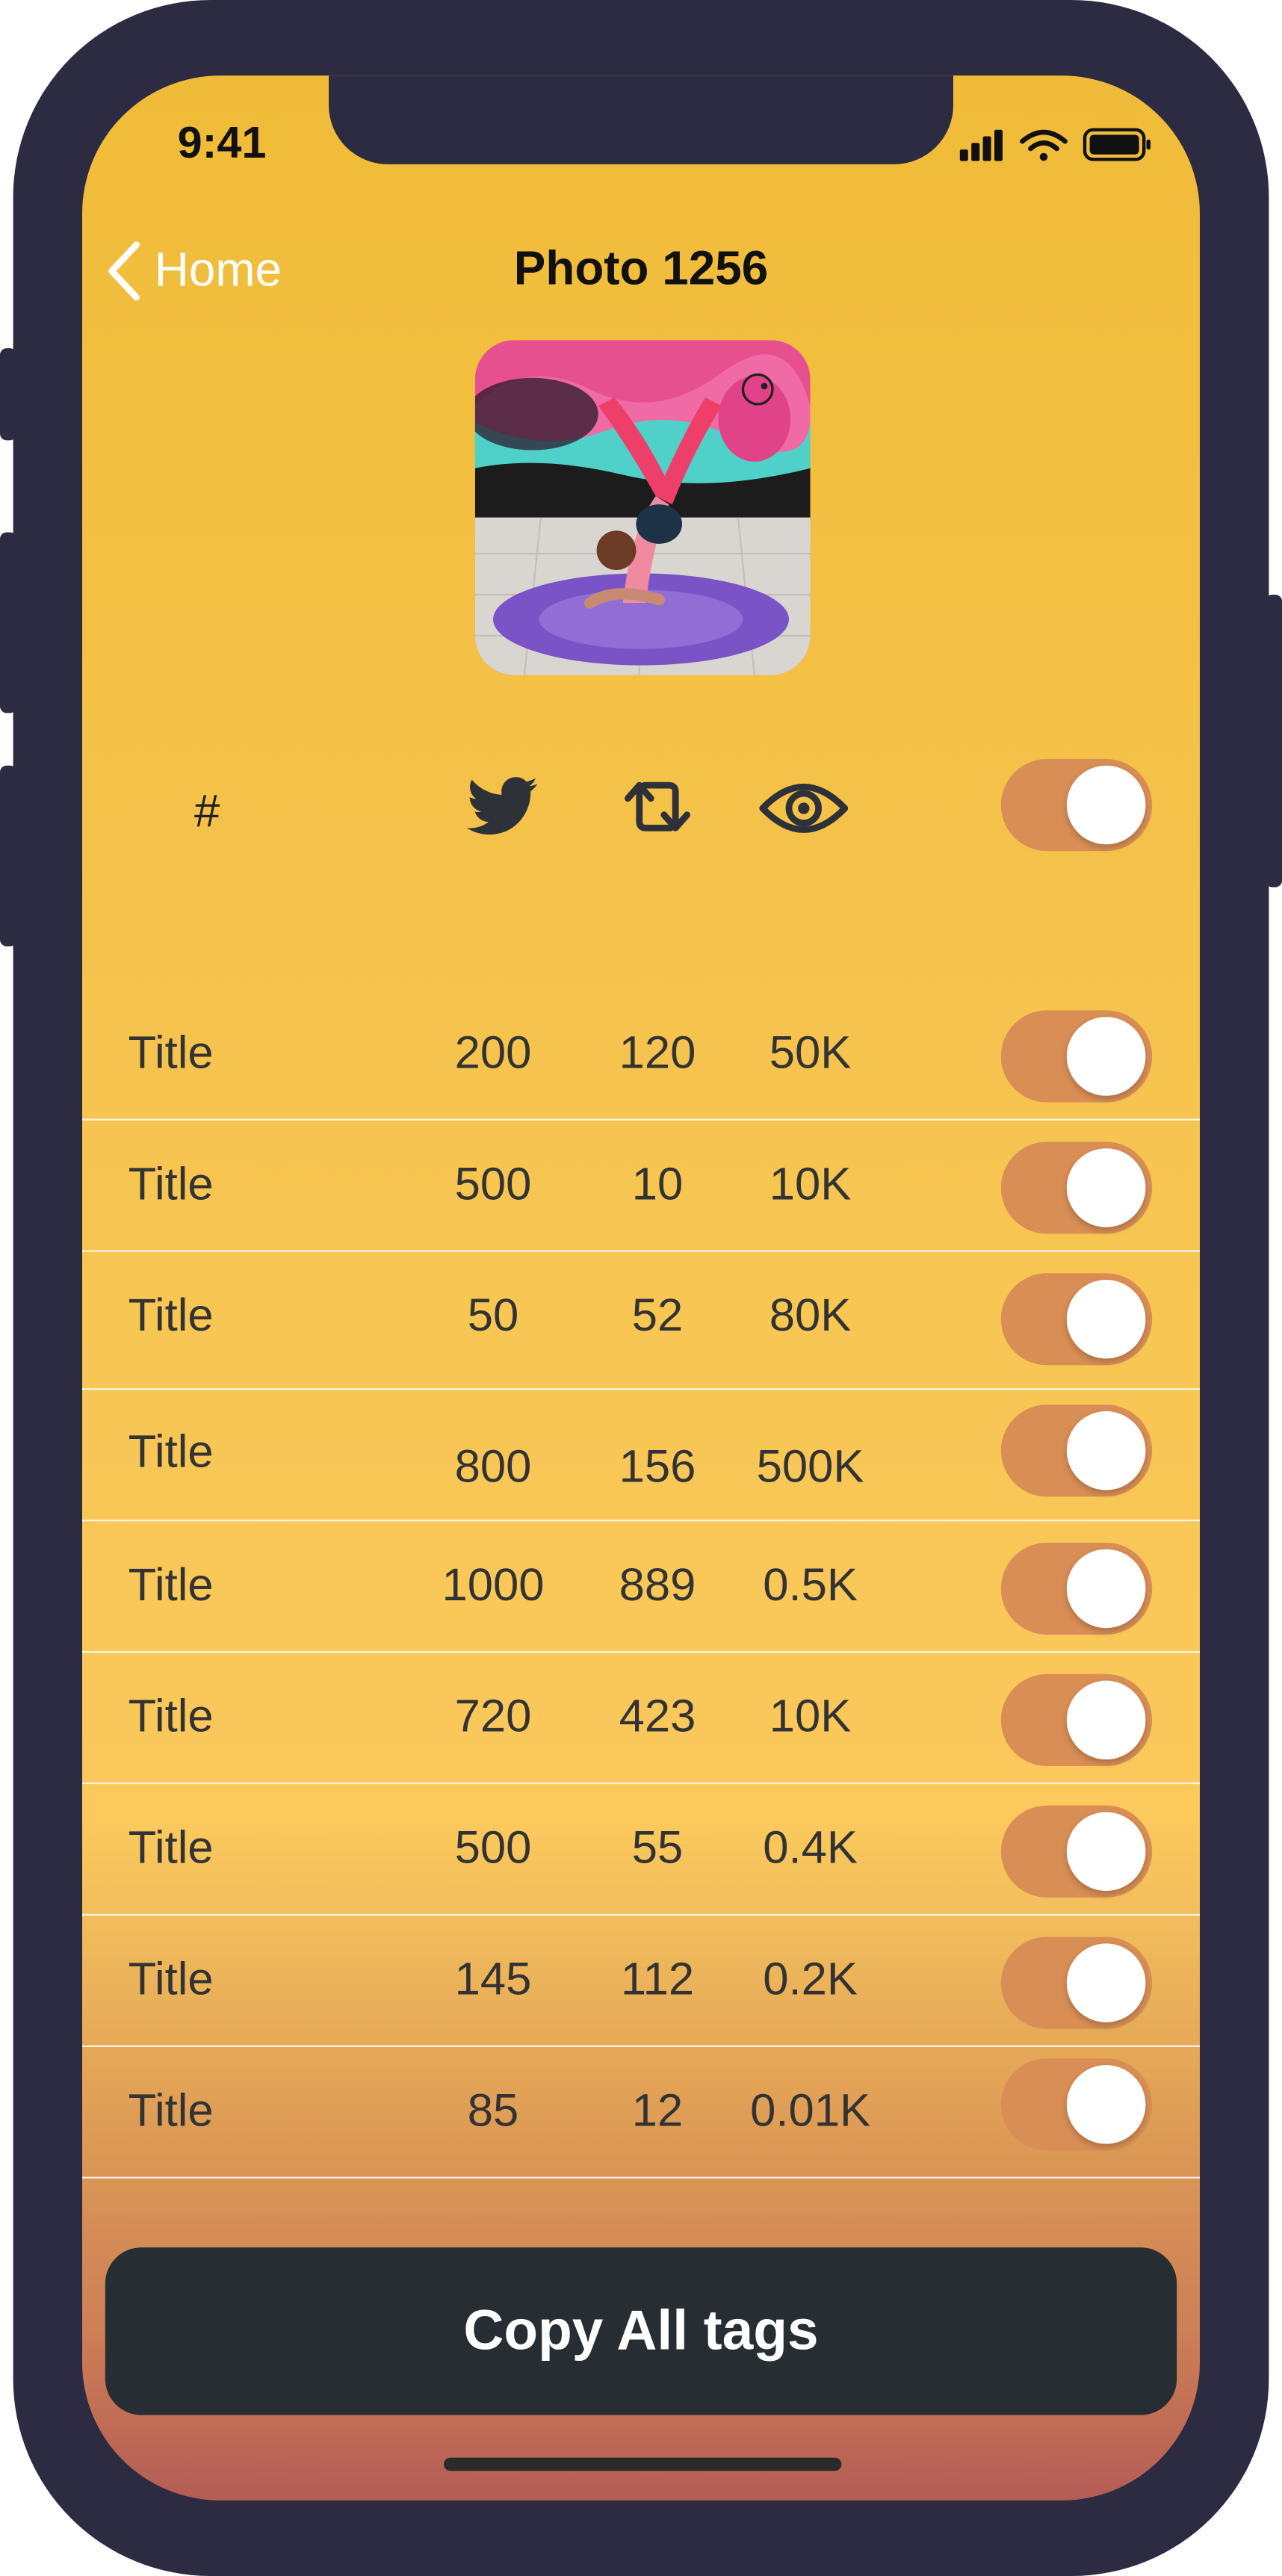 The height and width of the screenshot is (2576, 1282). Describe the element at coordinates (981, 145) in the screenshot. I see `signal-icon` at that location.